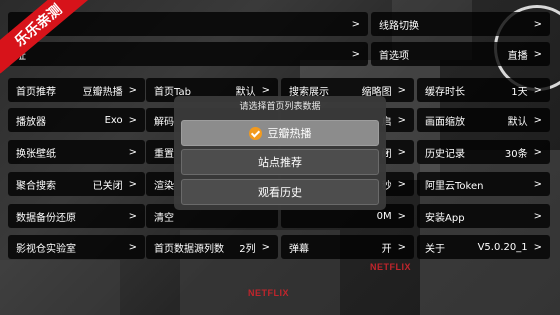  I want to click on option-site-recommend: 站点推荐, so click(280, 162).